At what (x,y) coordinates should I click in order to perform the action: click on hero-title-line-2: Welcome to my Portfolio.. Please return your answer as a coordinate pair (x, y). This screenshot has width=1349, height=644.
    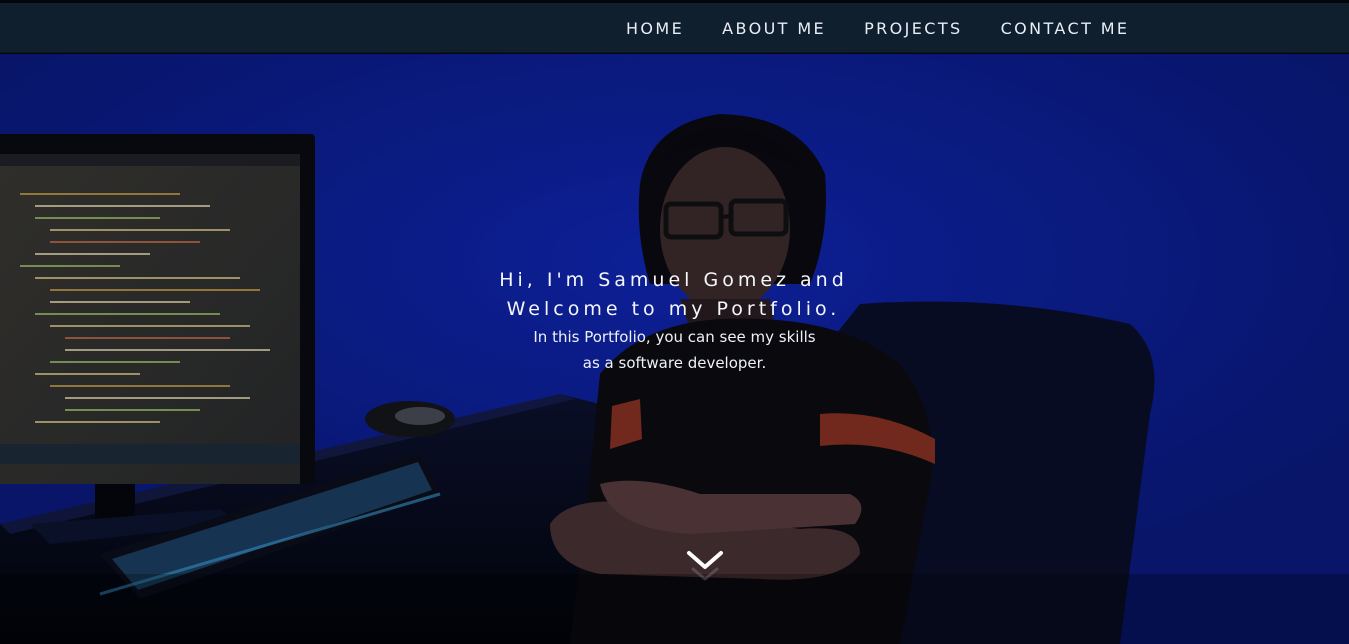
    Looking at the image, I should click on (673, 309).